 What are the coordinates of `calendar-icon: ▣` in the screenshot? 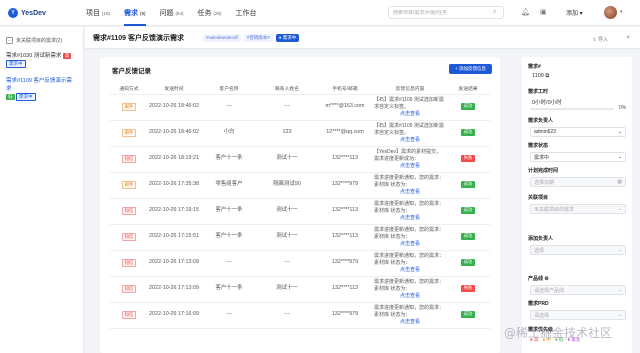 It's located at (543, 12).